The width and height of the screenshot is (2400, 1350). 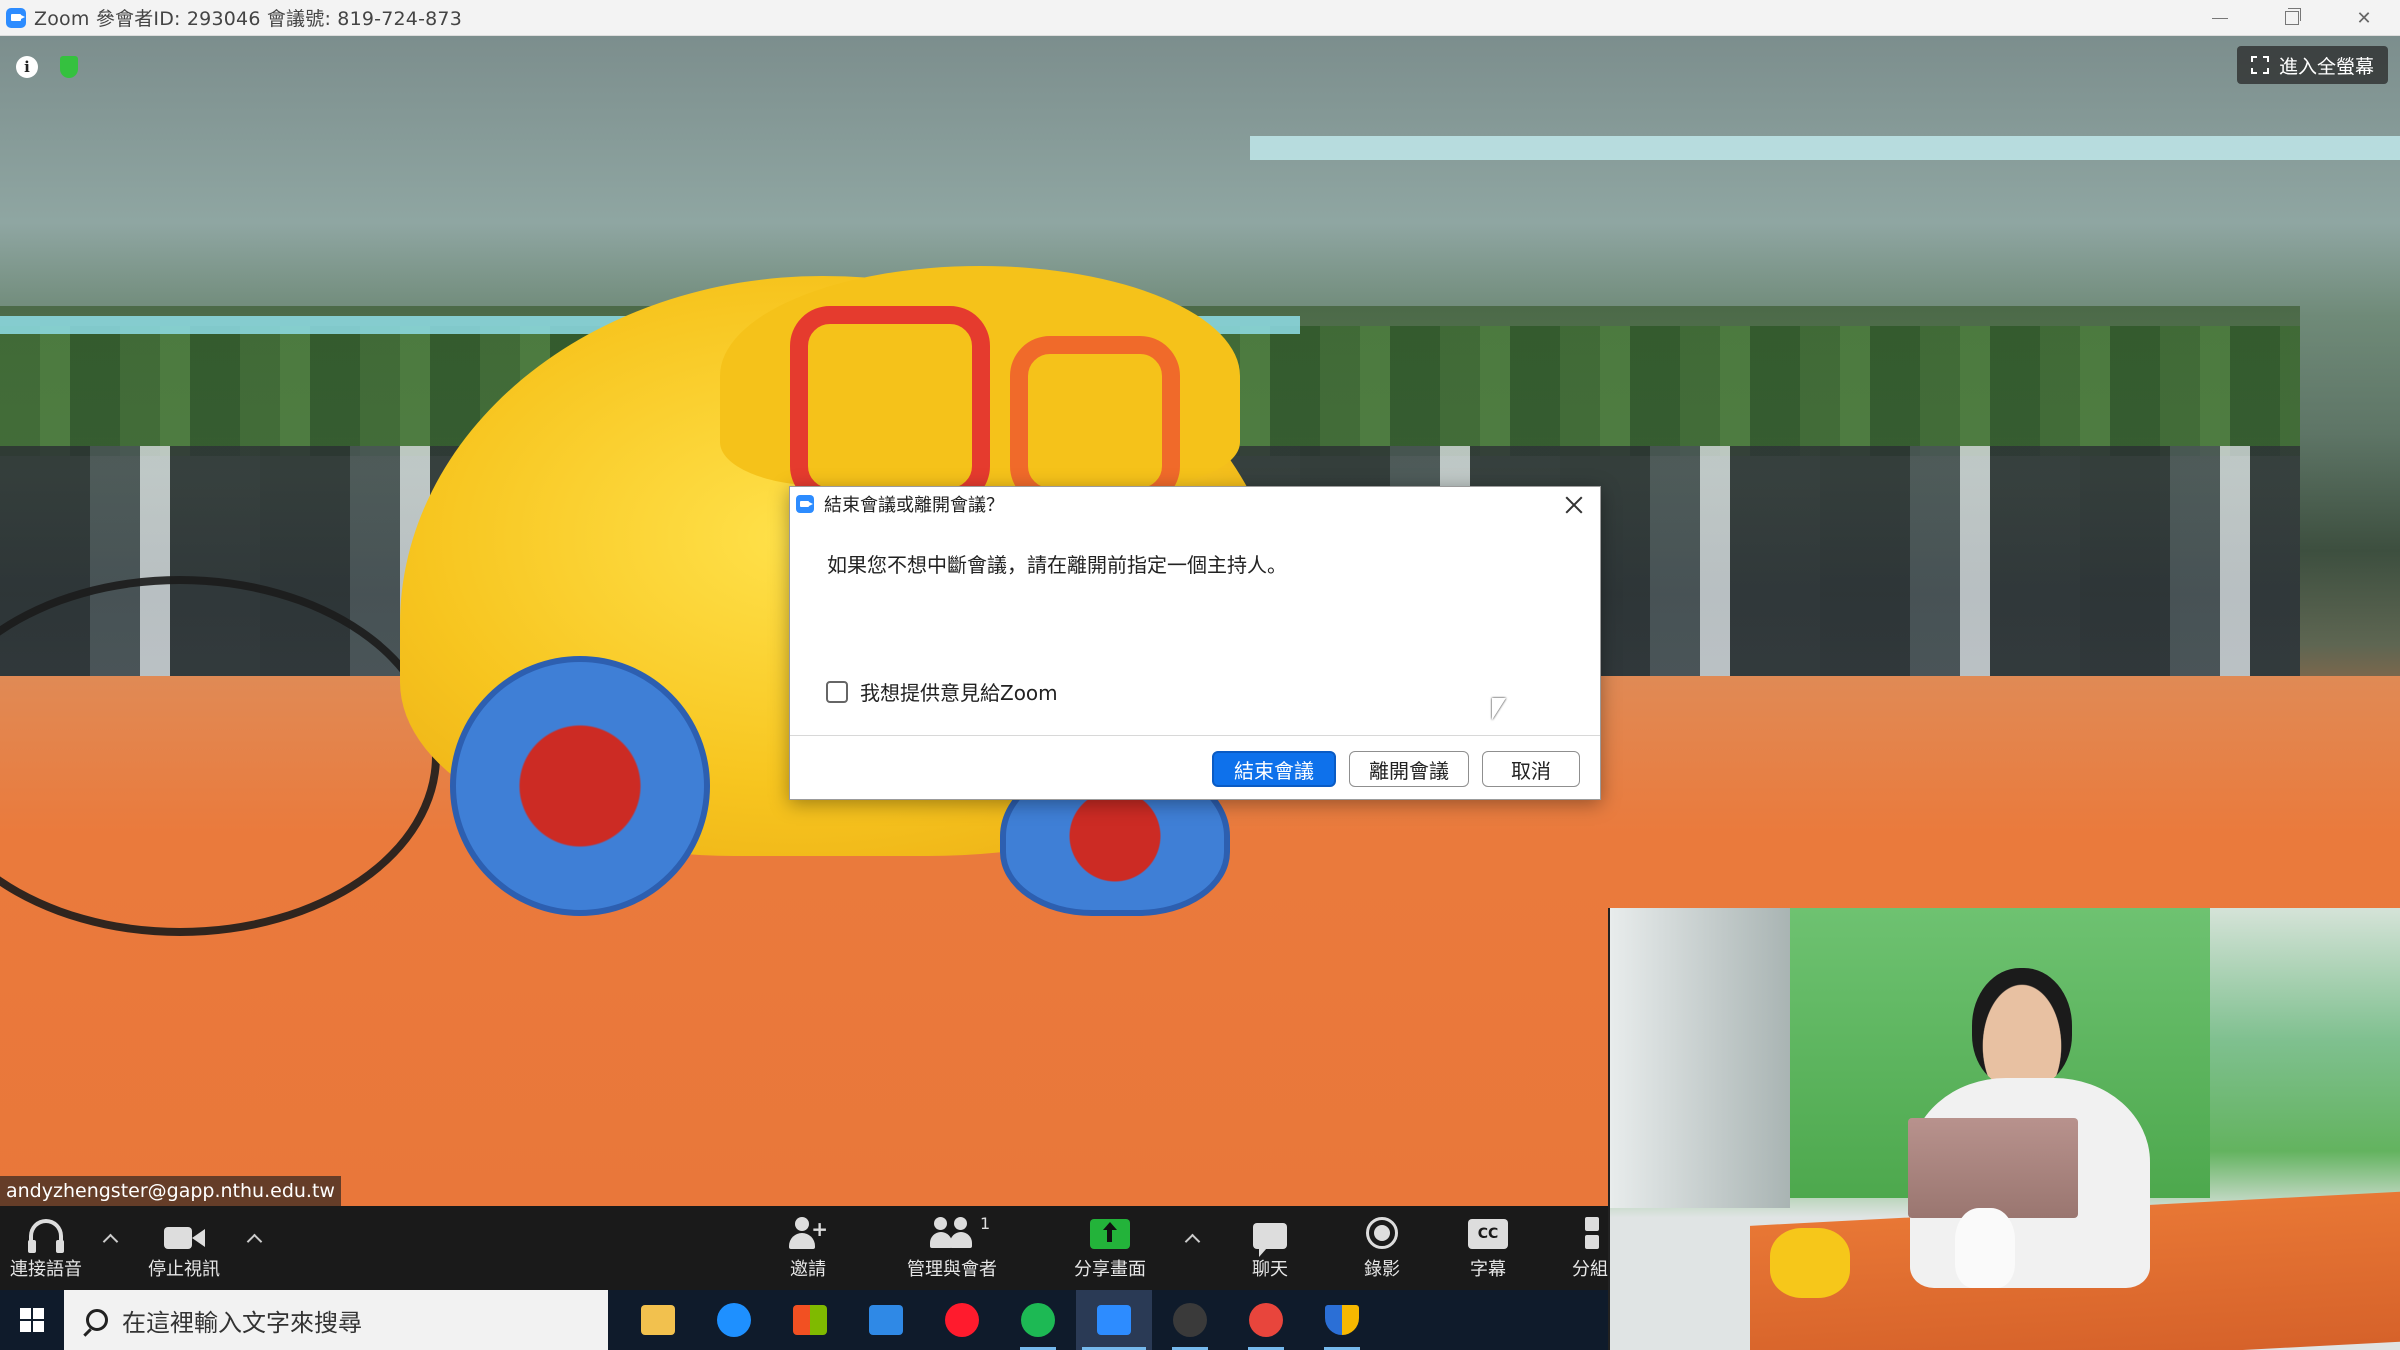 What do you see at coordinates (1590, 1269) in the screenshot?
I see `breakout-rooms-label: 分組` at bounding box center [1590, 1269].